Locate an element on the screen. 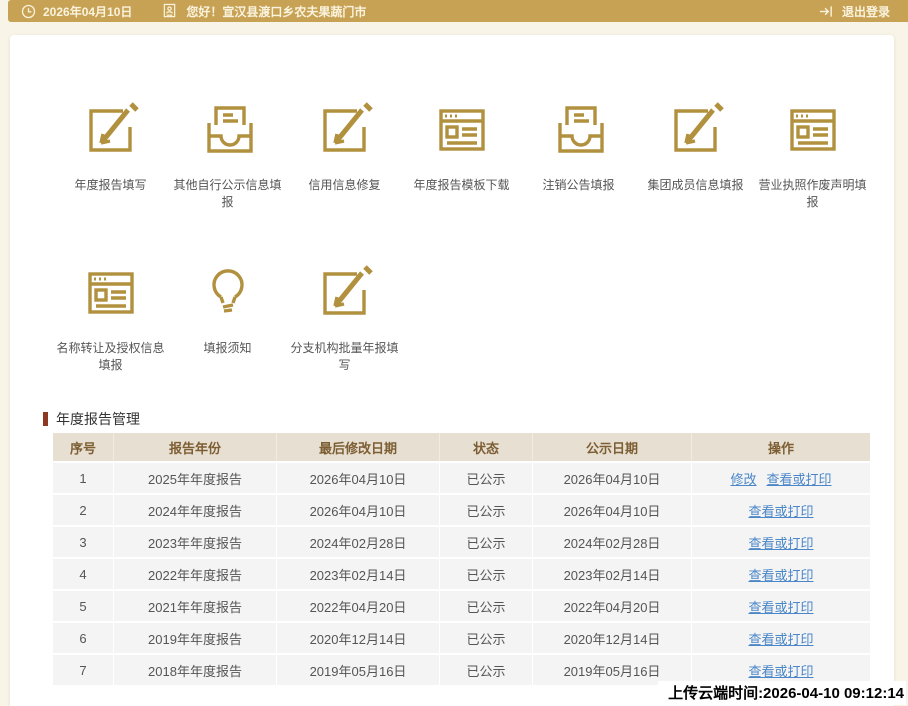 The width and height of the screenshot is (908, 706). menu-item-group-member-info-fill: 集团成员信息填报 is located at coordinates (695, 154).